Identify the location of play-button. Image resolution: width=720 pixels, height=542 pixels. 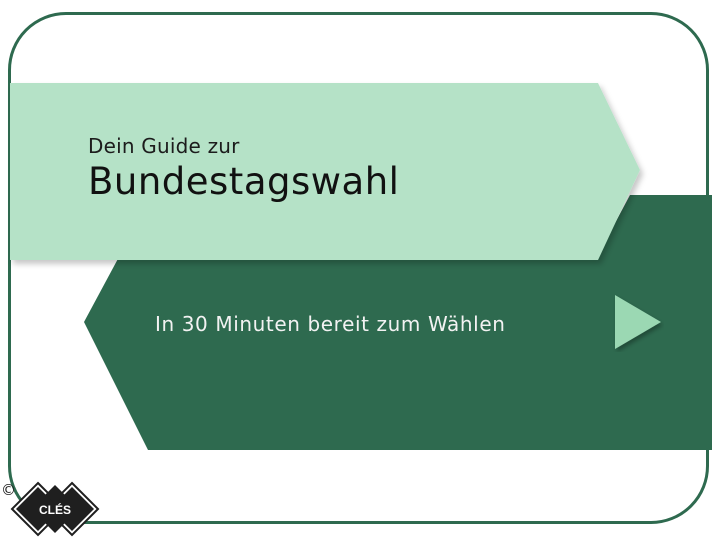
(638, 322).